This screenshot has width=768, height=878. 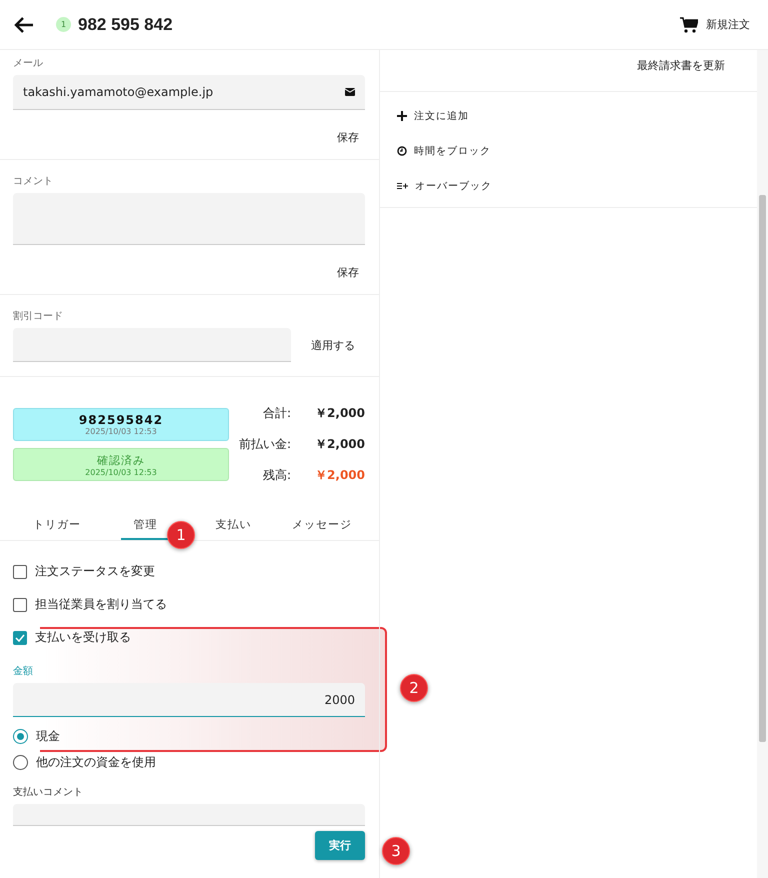 What do you see at coordinates (189, 815) in the screenshot?
I see `payment-comment-field` at bounding box center [189, 815].